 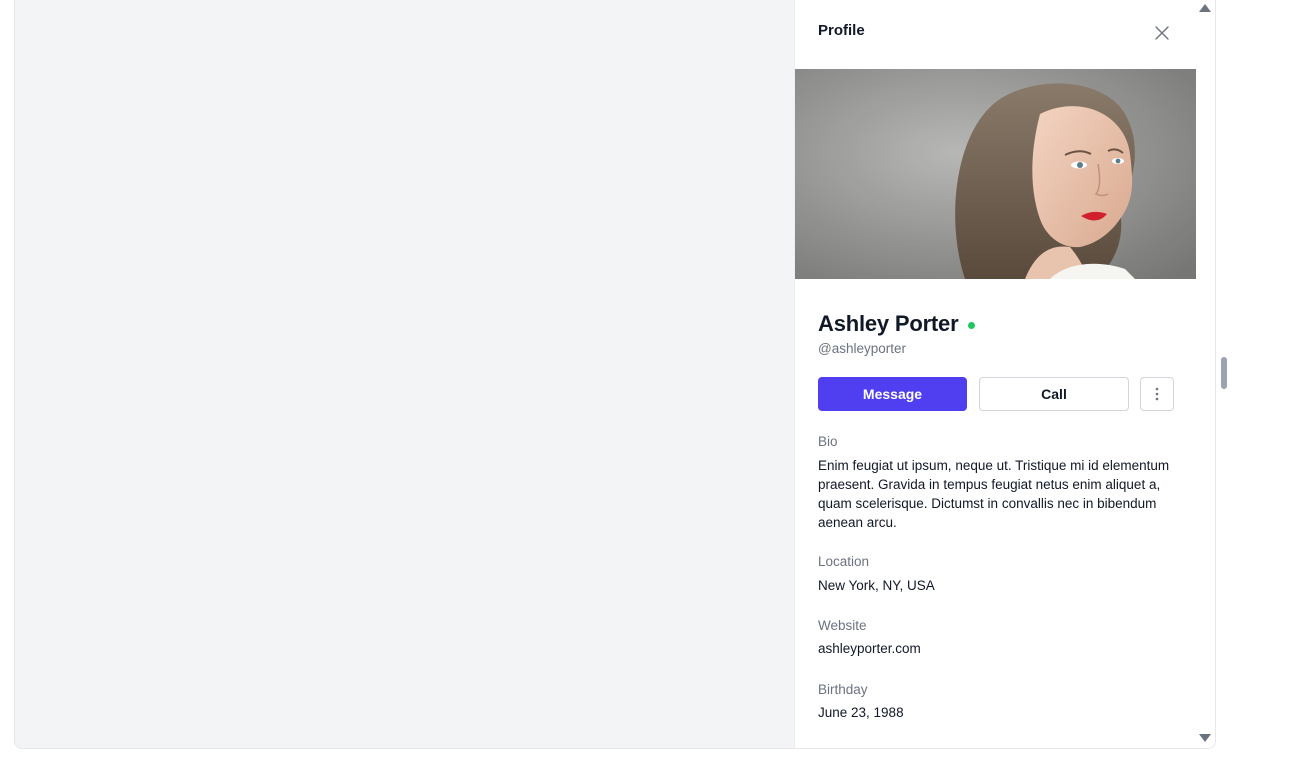 I want to click on profile-handle: @ashleyporter, so click(x=862, y=348).